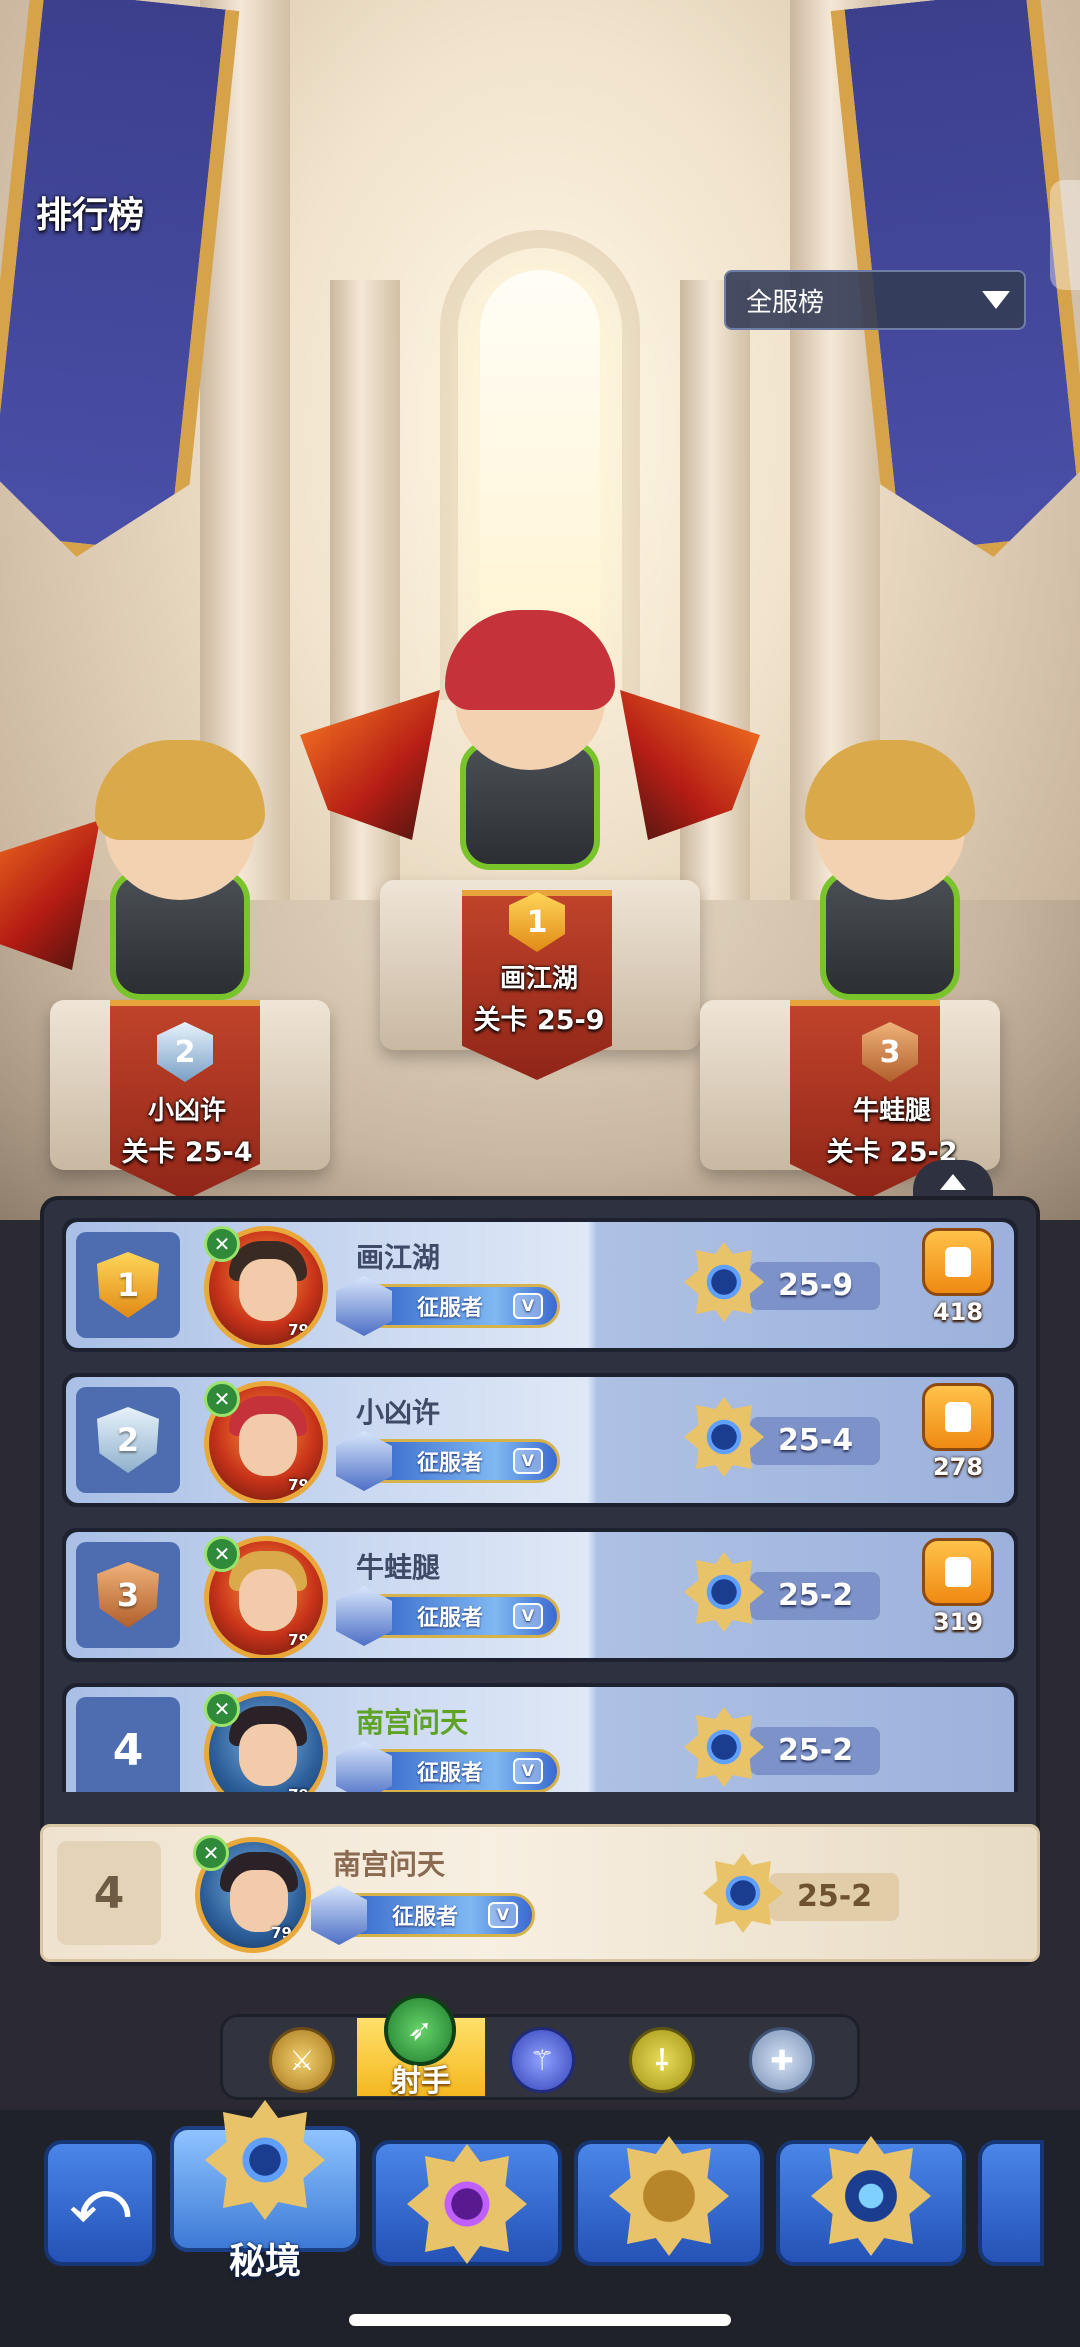  Describe the element at coordinates (150, 880) in the screenshot. I see `podium-hero-second` at that location.